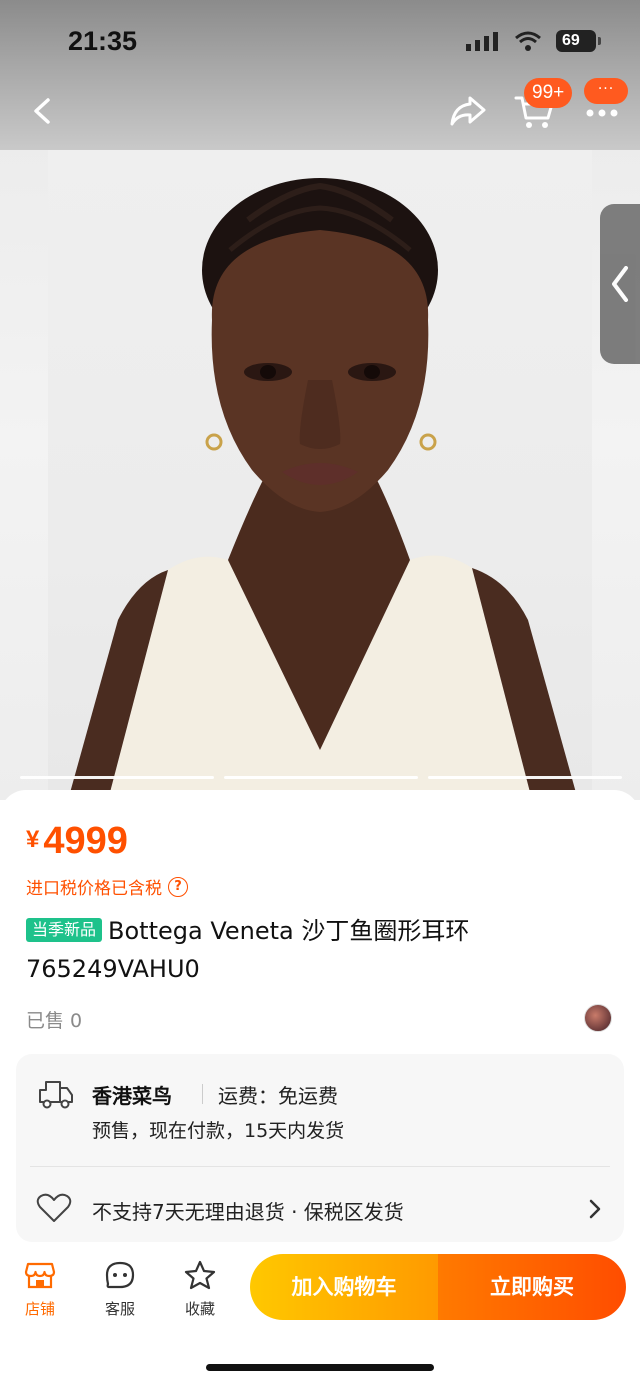 The image size is (640, 1387). I want to click on tax-note-text: 进口税价格已含税, so click(94, 889).